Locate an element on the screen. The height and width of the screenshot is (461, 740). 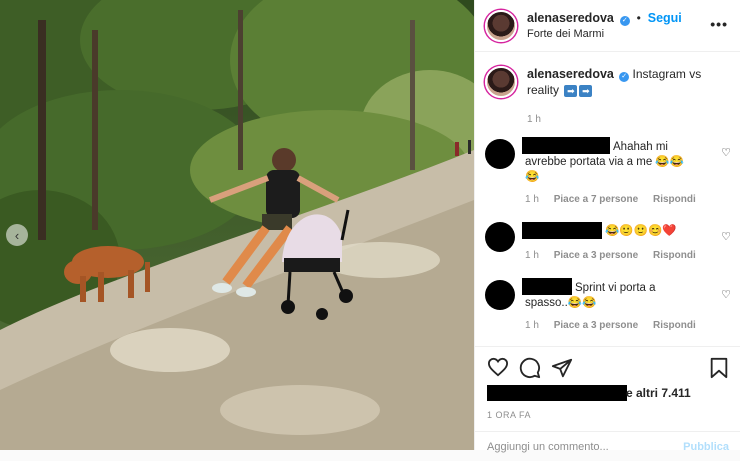
comment-text: Ahahah mi avrebbe portata via a me 😂😂😂 is located at coordinates (605, 162).